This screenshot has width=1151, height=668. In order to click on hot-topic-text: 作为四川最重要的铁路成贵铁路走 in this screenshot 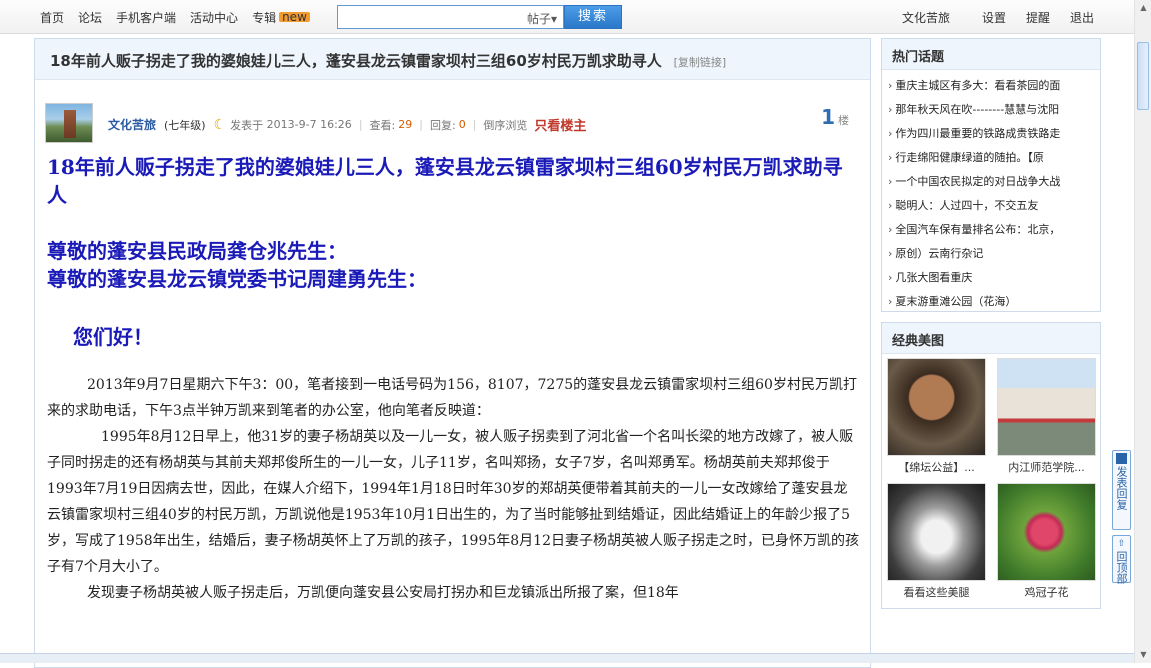, I will do `click(978, 133)`.